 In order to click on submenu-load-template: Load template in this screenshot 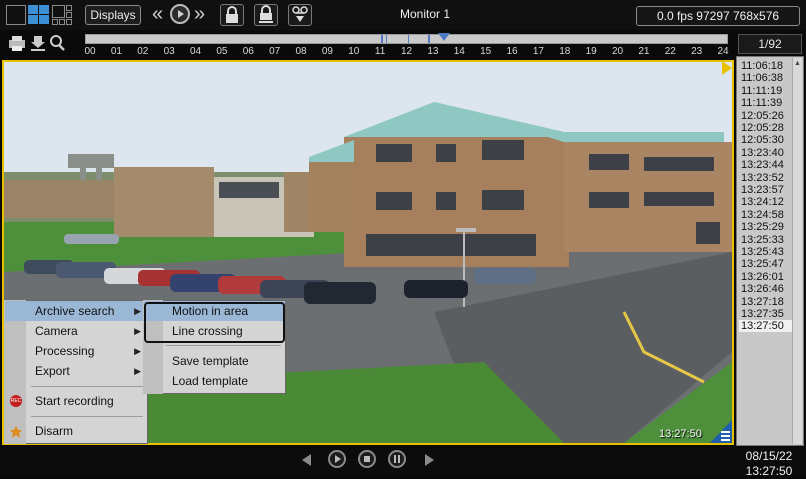, I will do `click(214, 381)`.